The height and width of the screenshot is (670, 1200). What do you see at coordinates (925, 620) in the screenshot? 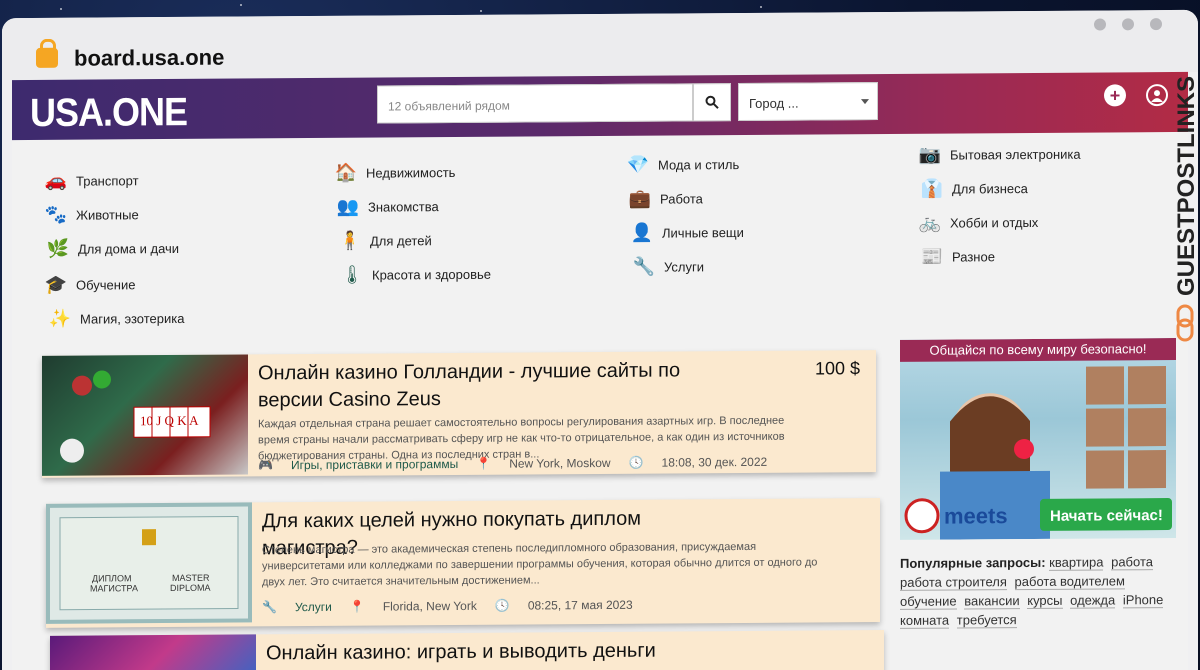
I see `popular-tag: комната` at bounding box center [925, 620].